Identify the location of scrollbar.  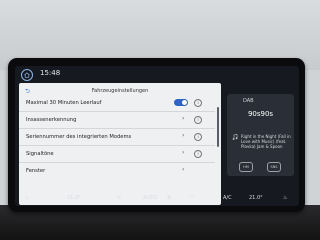
(218, 127).